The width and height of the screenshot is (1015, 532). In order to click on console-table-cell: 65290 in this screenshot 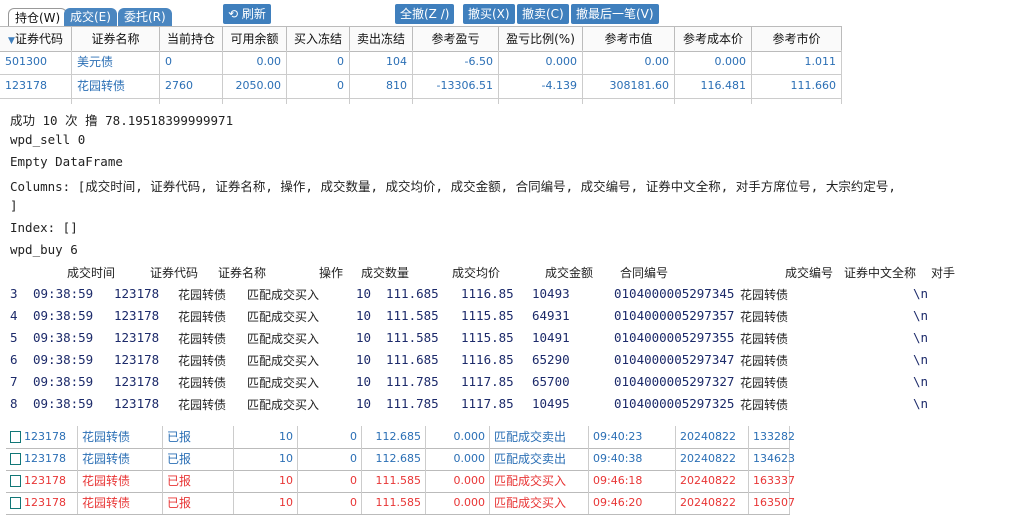, I will do `click(551, 359)`.